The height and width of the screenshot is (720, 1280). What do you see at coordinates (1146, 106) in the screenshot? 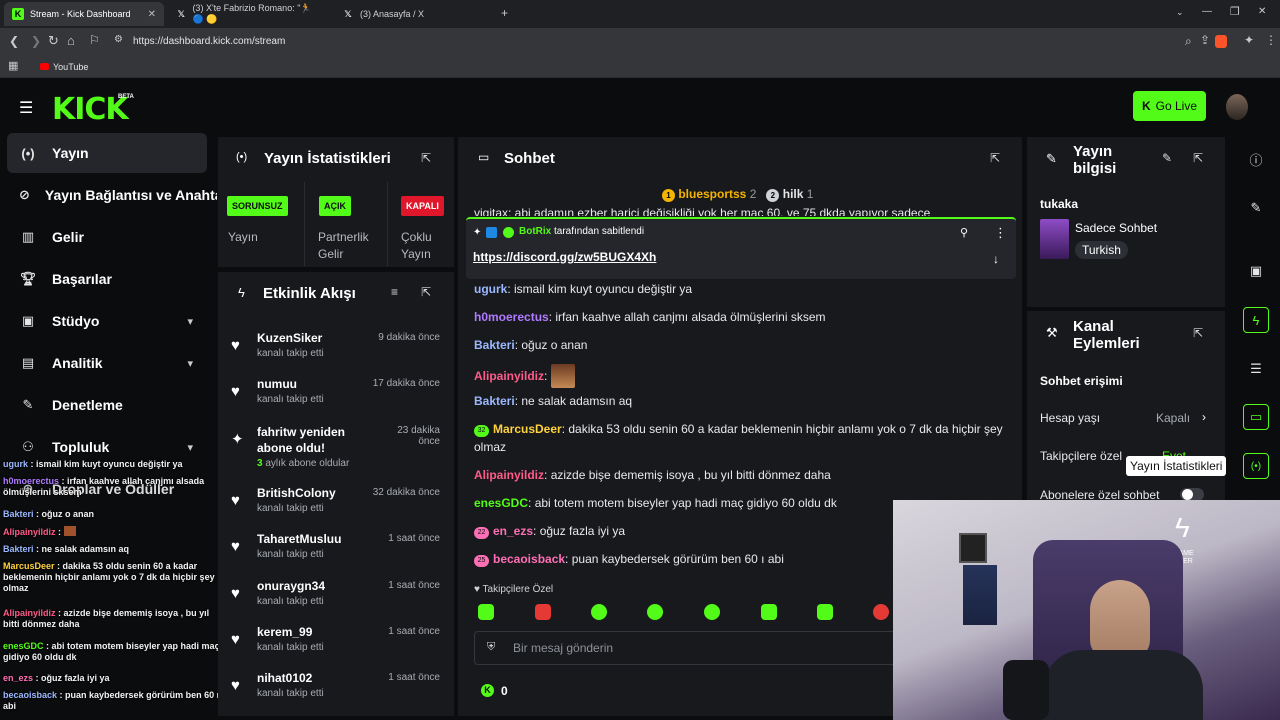
I see `kick-k-icon: K` at bounding box center [1146, 106].